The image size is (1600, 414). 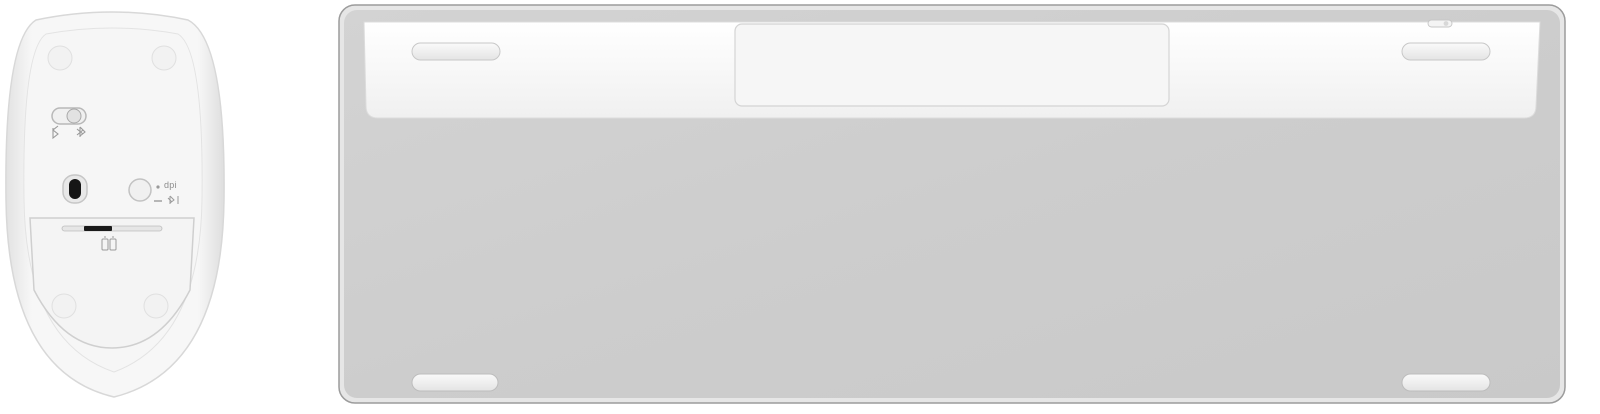 What do you see at coordinates (952, 65) in the screenshot?
I see `keyboard-battery-compartment` at bounding box center [952, 65].